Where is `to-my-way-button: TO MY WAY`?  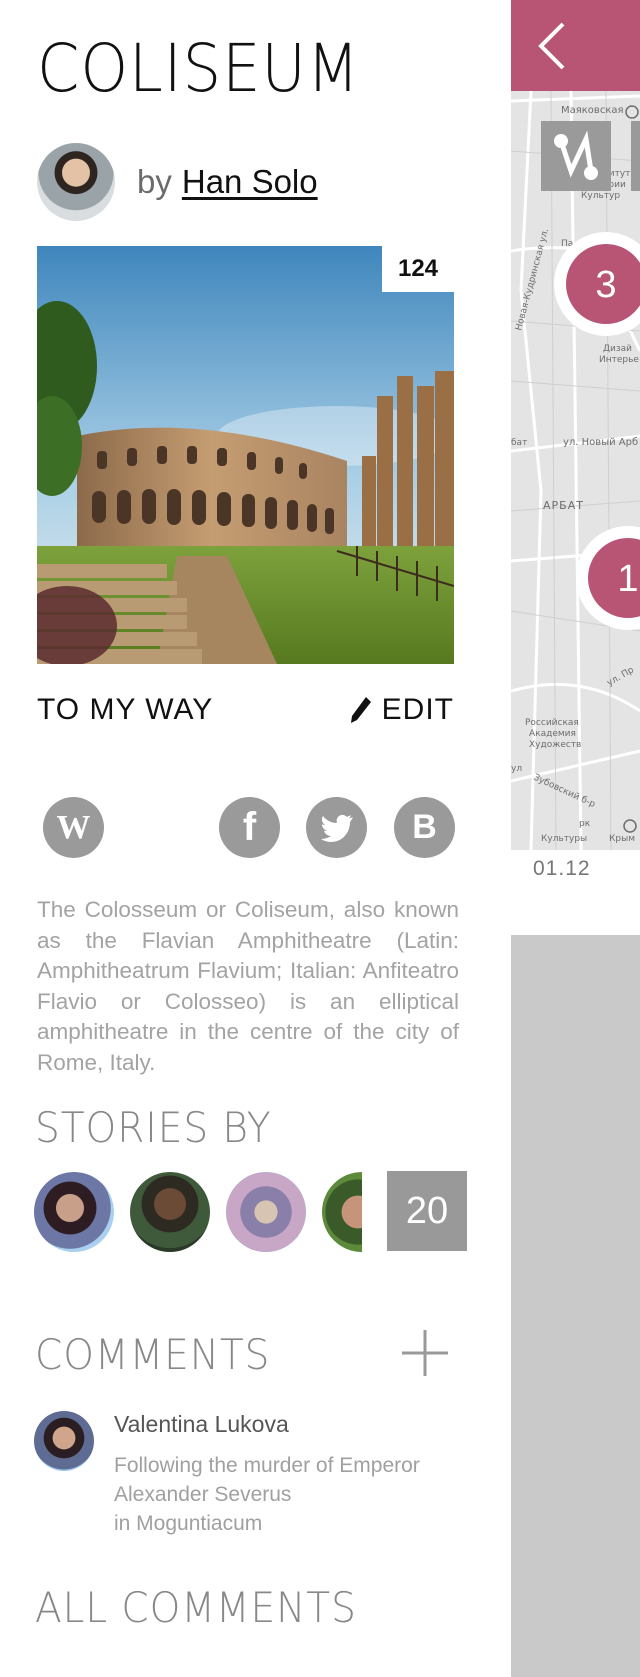 to-my-way-button: TO MY WAY is located at coordinates (125, 710).